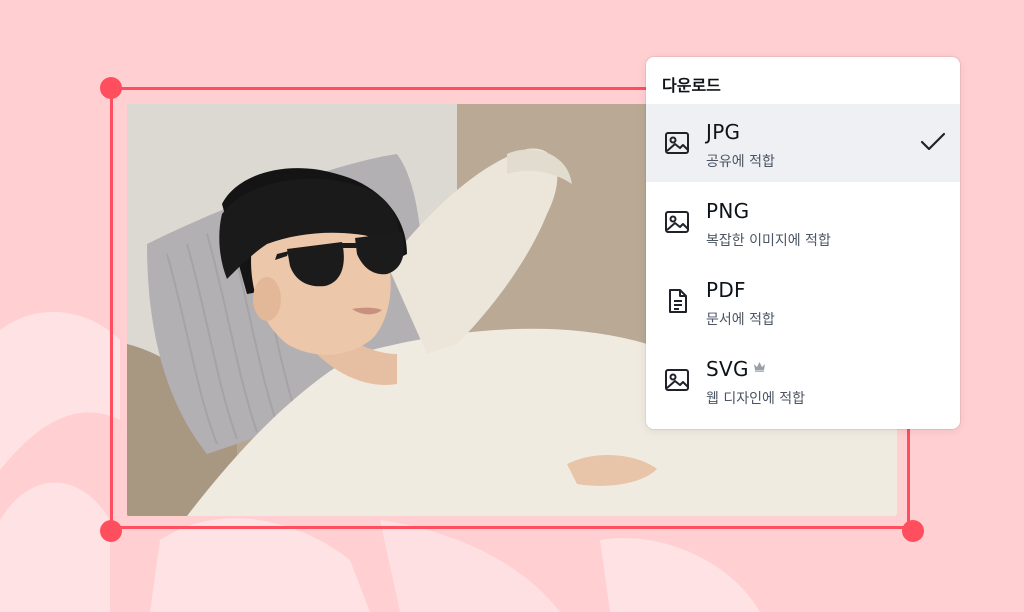 This screenshot has height=612, width=1024. What do you see at coordinates (803, 222) in the screenshot?
I see `option-png: PNG 복잡한 이미지에 적합` at bounding box center [803, 222].